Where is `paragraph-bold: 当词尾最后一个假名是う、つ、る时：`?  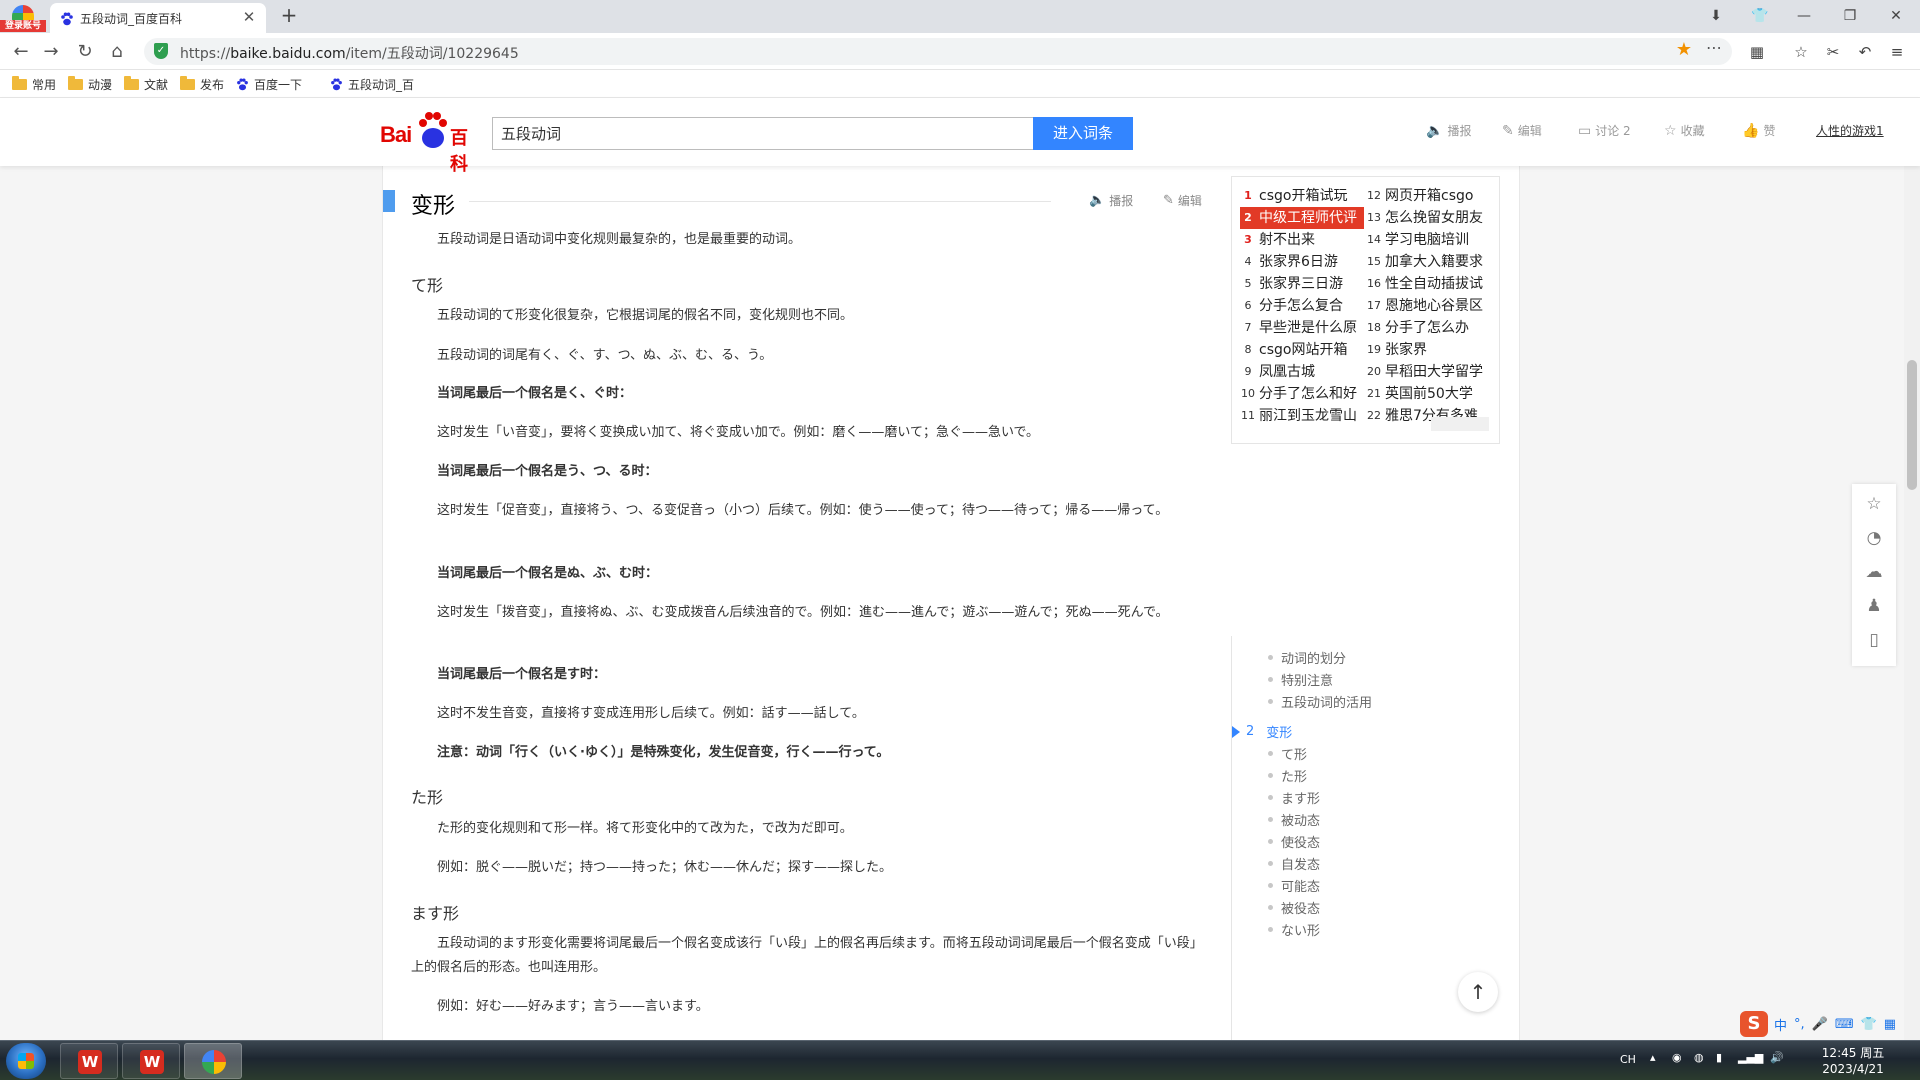 paragraph-bold: 当词尾最后一个假名是う、つ、る时： is located at coordinates (547, 471).